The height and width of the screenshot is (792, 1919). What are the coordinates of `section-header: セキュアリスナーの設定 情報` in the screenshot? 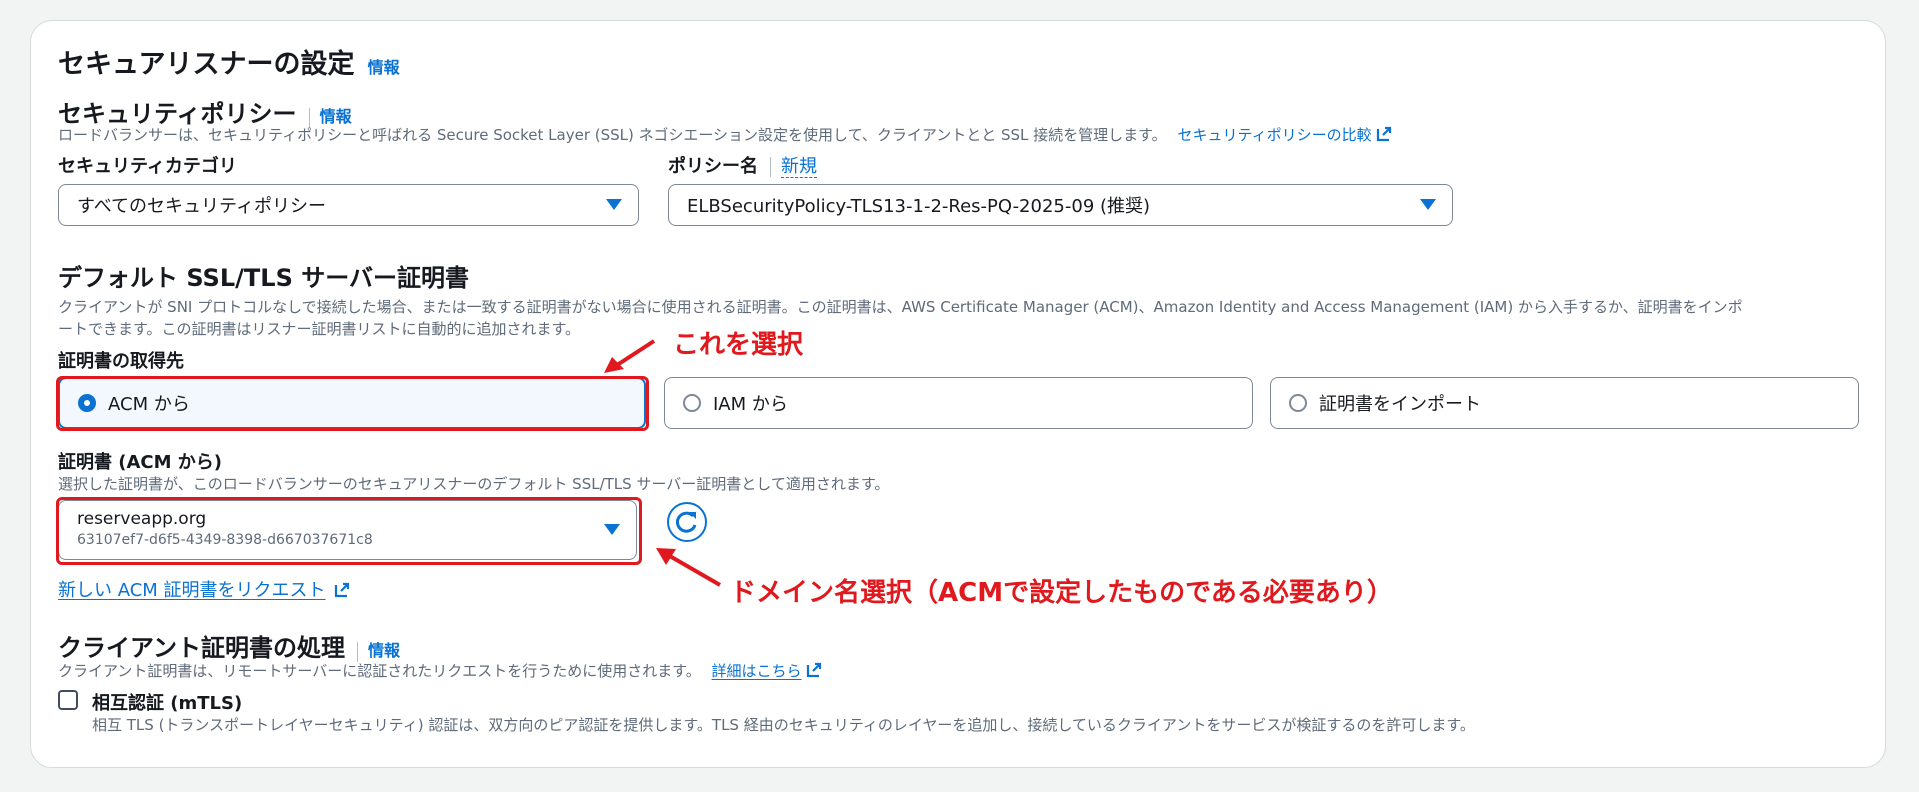 It's located at (229, 61).